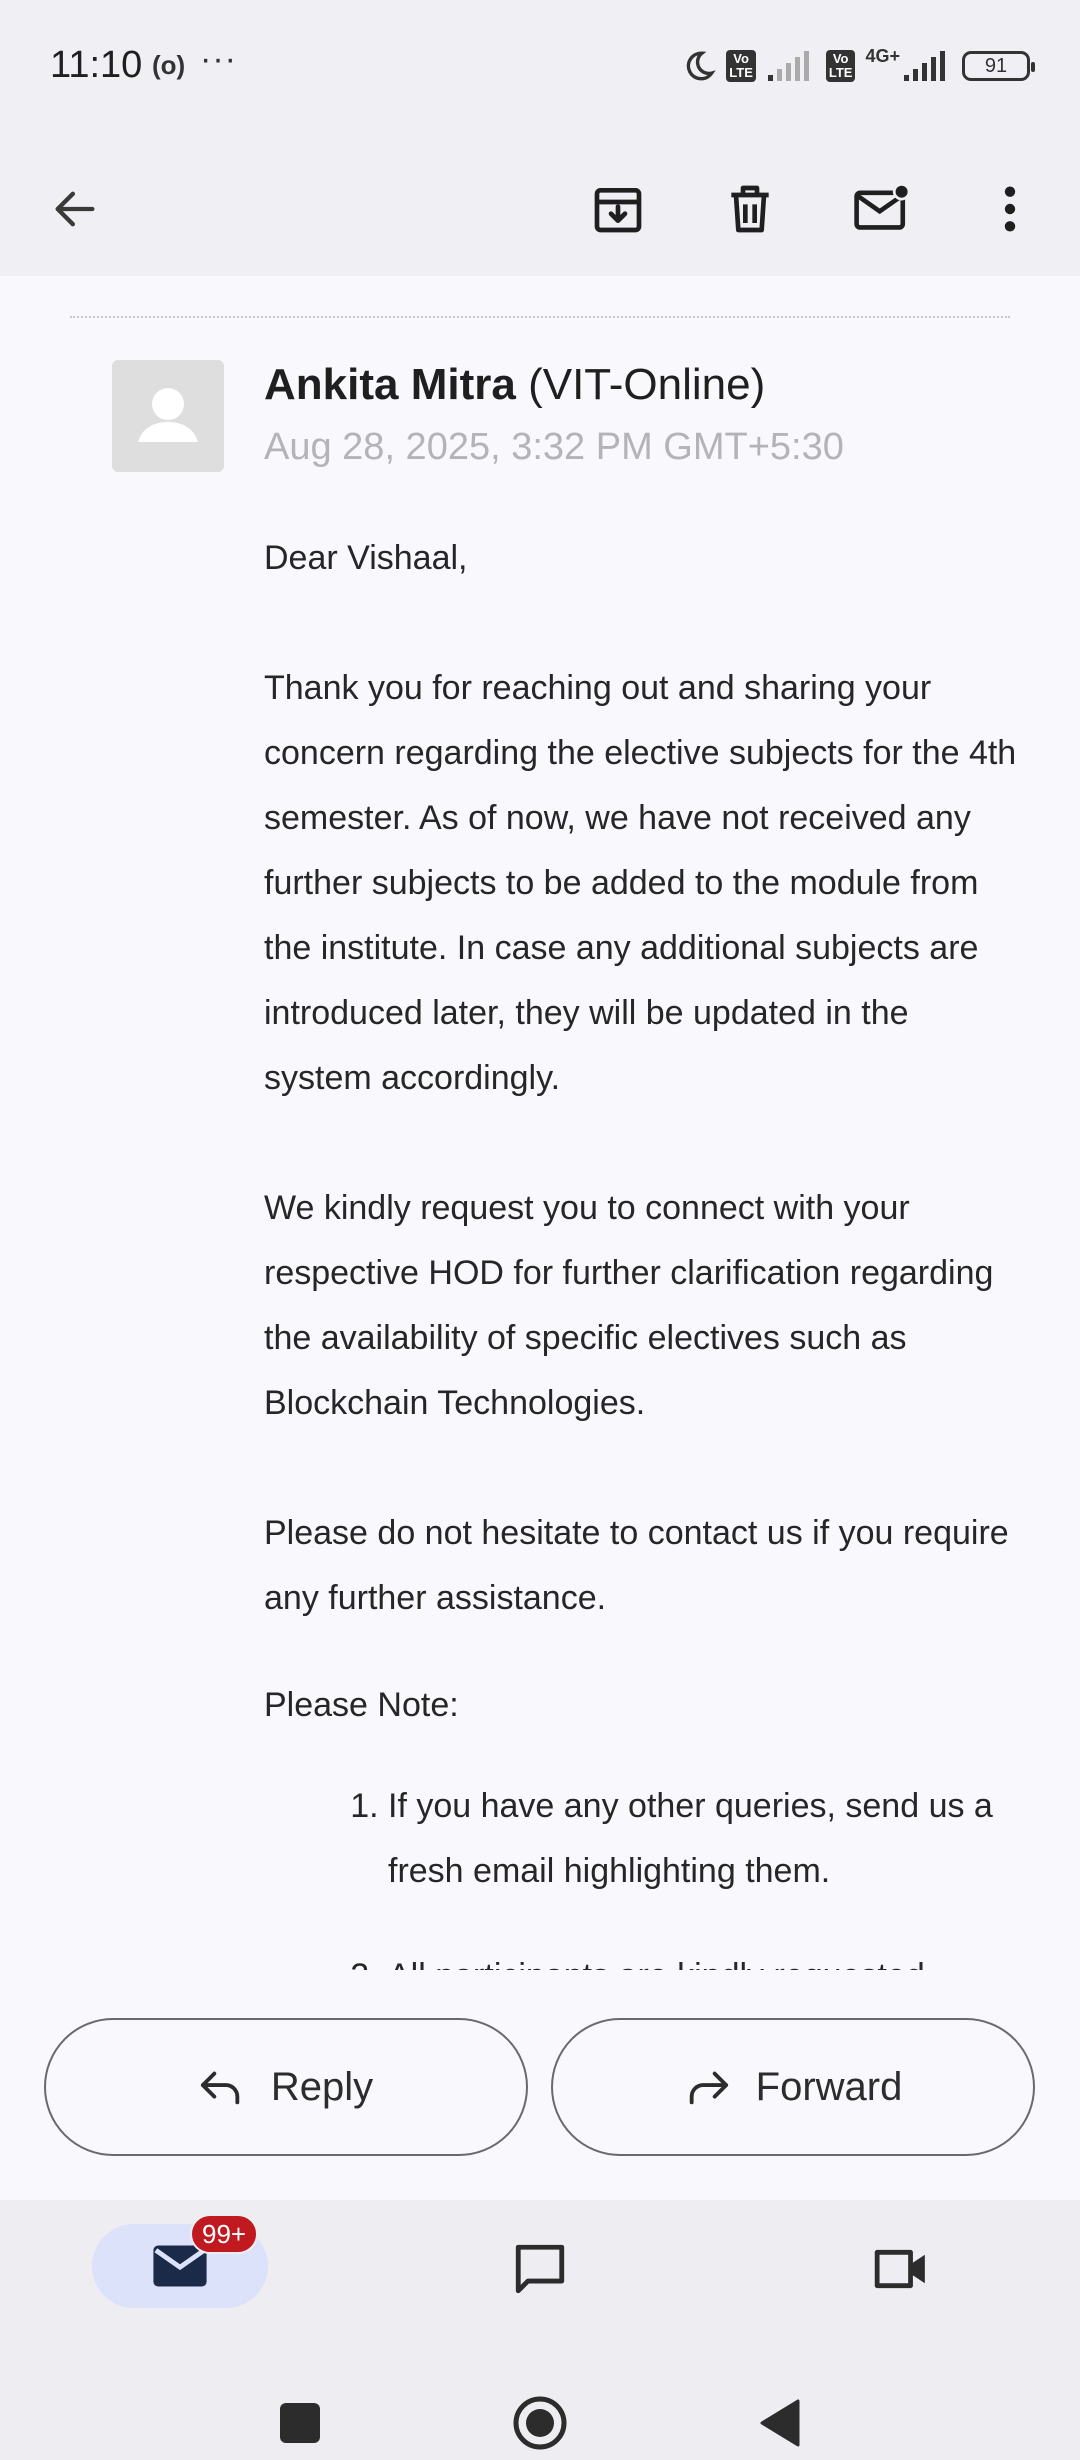  I want to click on avatar, so click(168, 416).